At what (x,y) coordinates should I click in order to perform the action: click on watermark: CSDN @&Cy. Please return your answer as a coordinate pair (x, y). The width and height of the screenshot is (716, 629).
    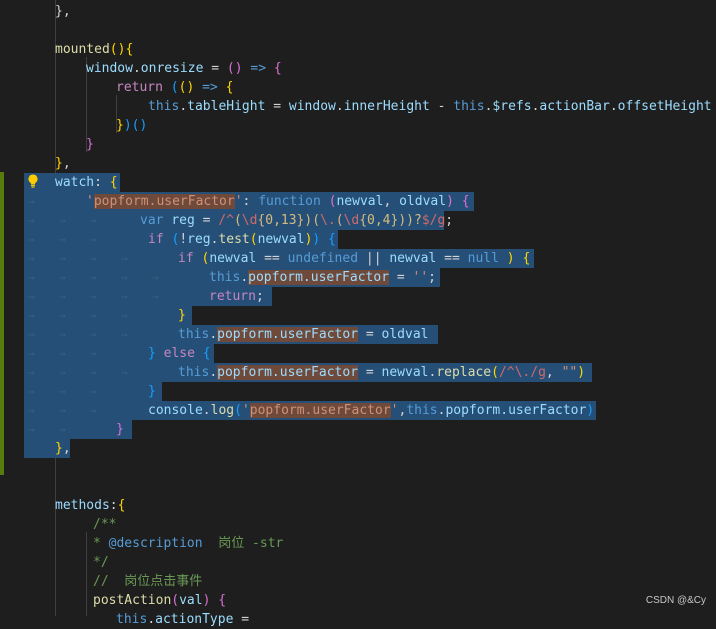
    Looking at the image, I should click on (675, 600).